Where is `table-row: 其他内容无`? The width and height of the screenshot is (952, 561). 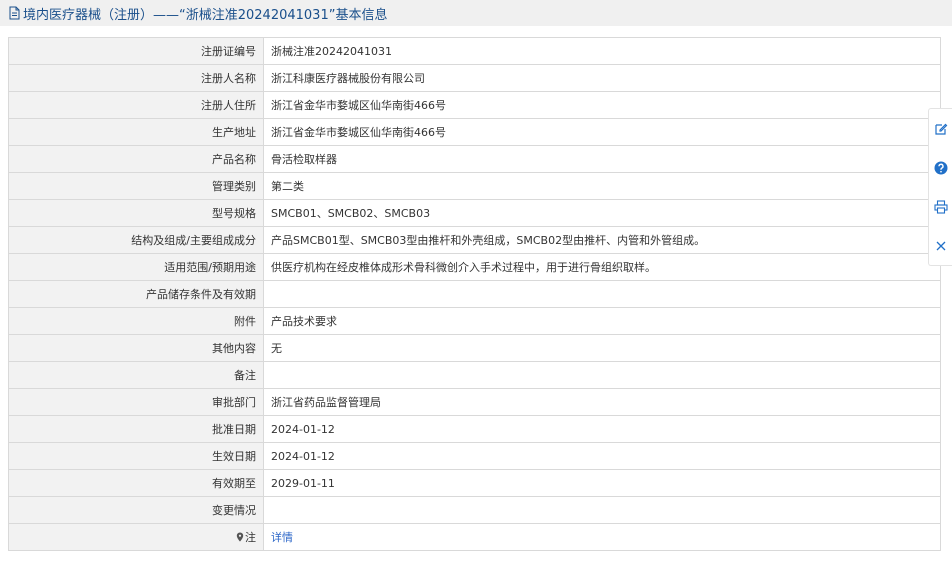 table-row: 其他内容无 is located at coordinates (474, 348).